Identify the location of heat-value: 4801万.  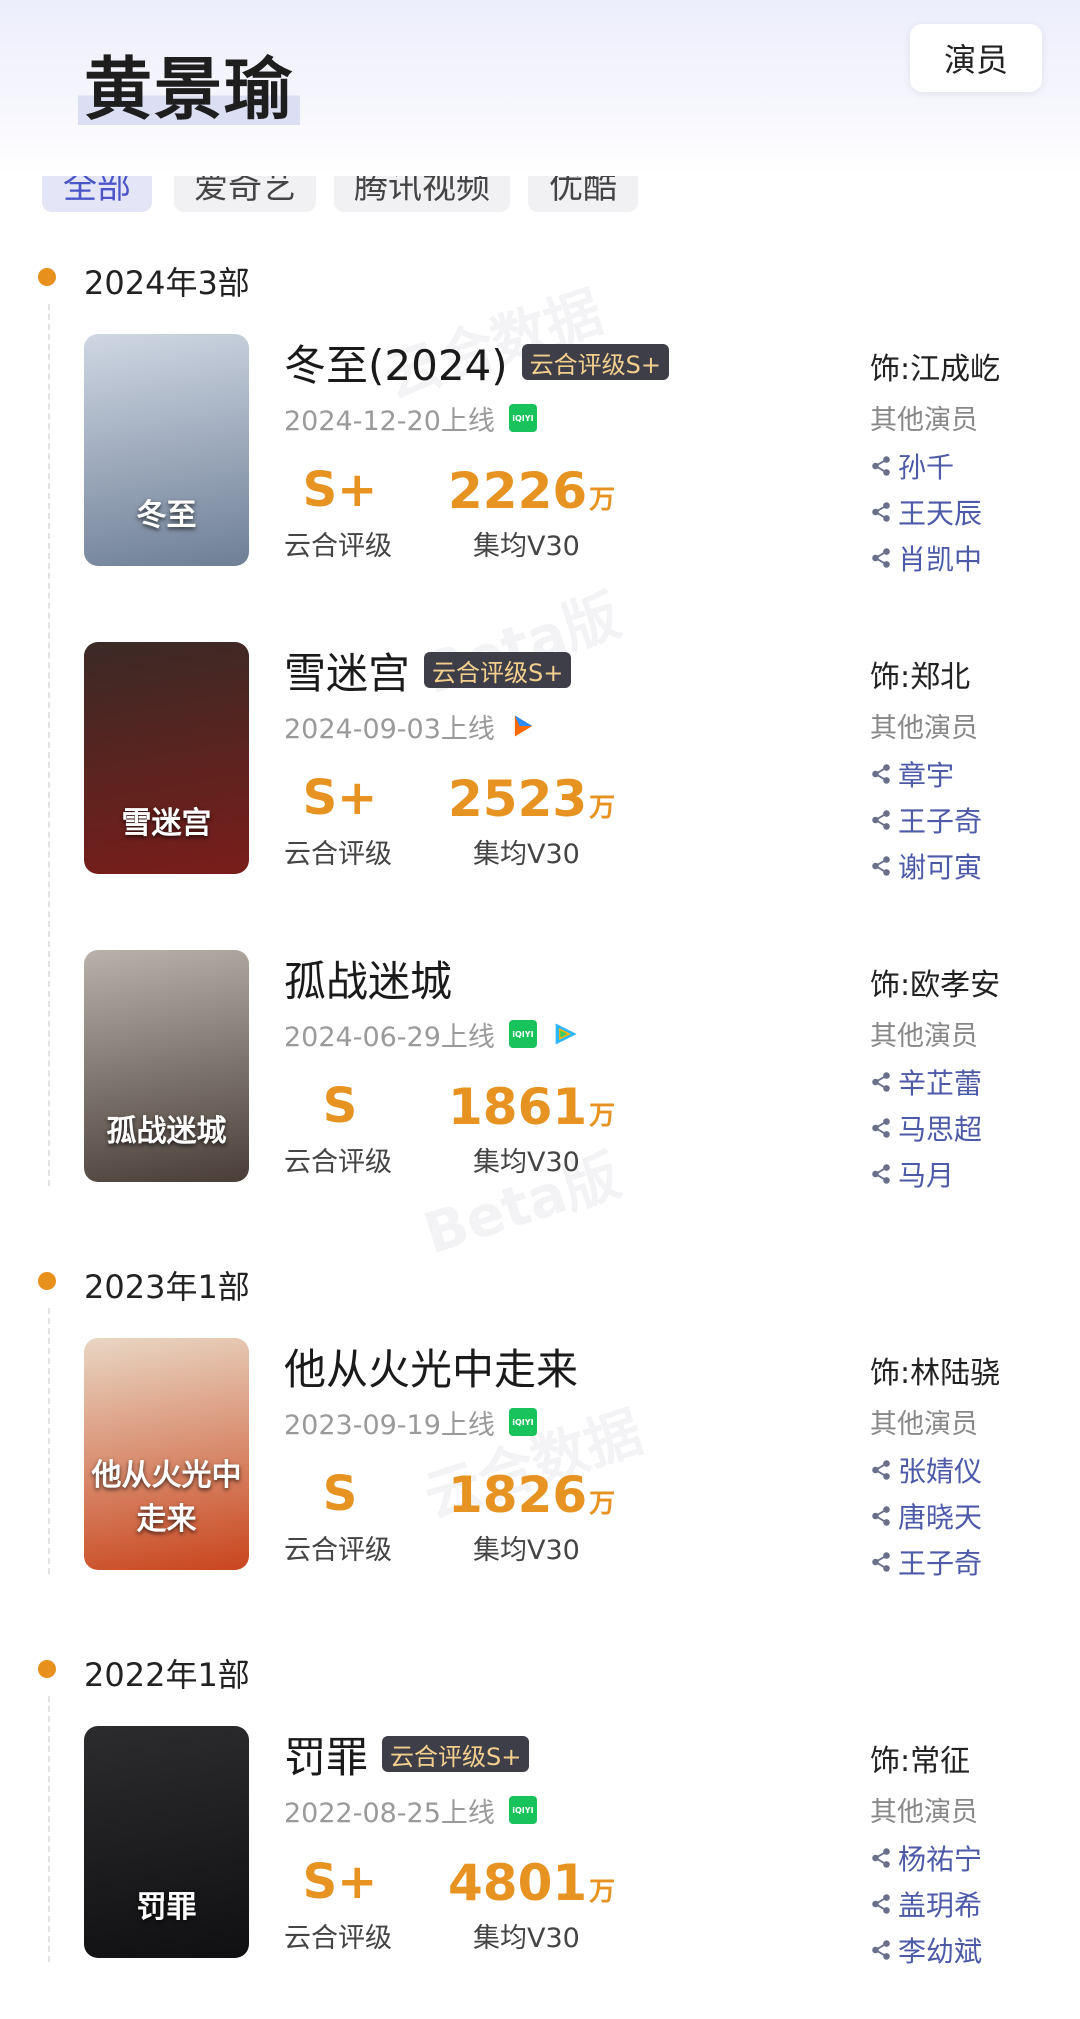
(531, 1883).